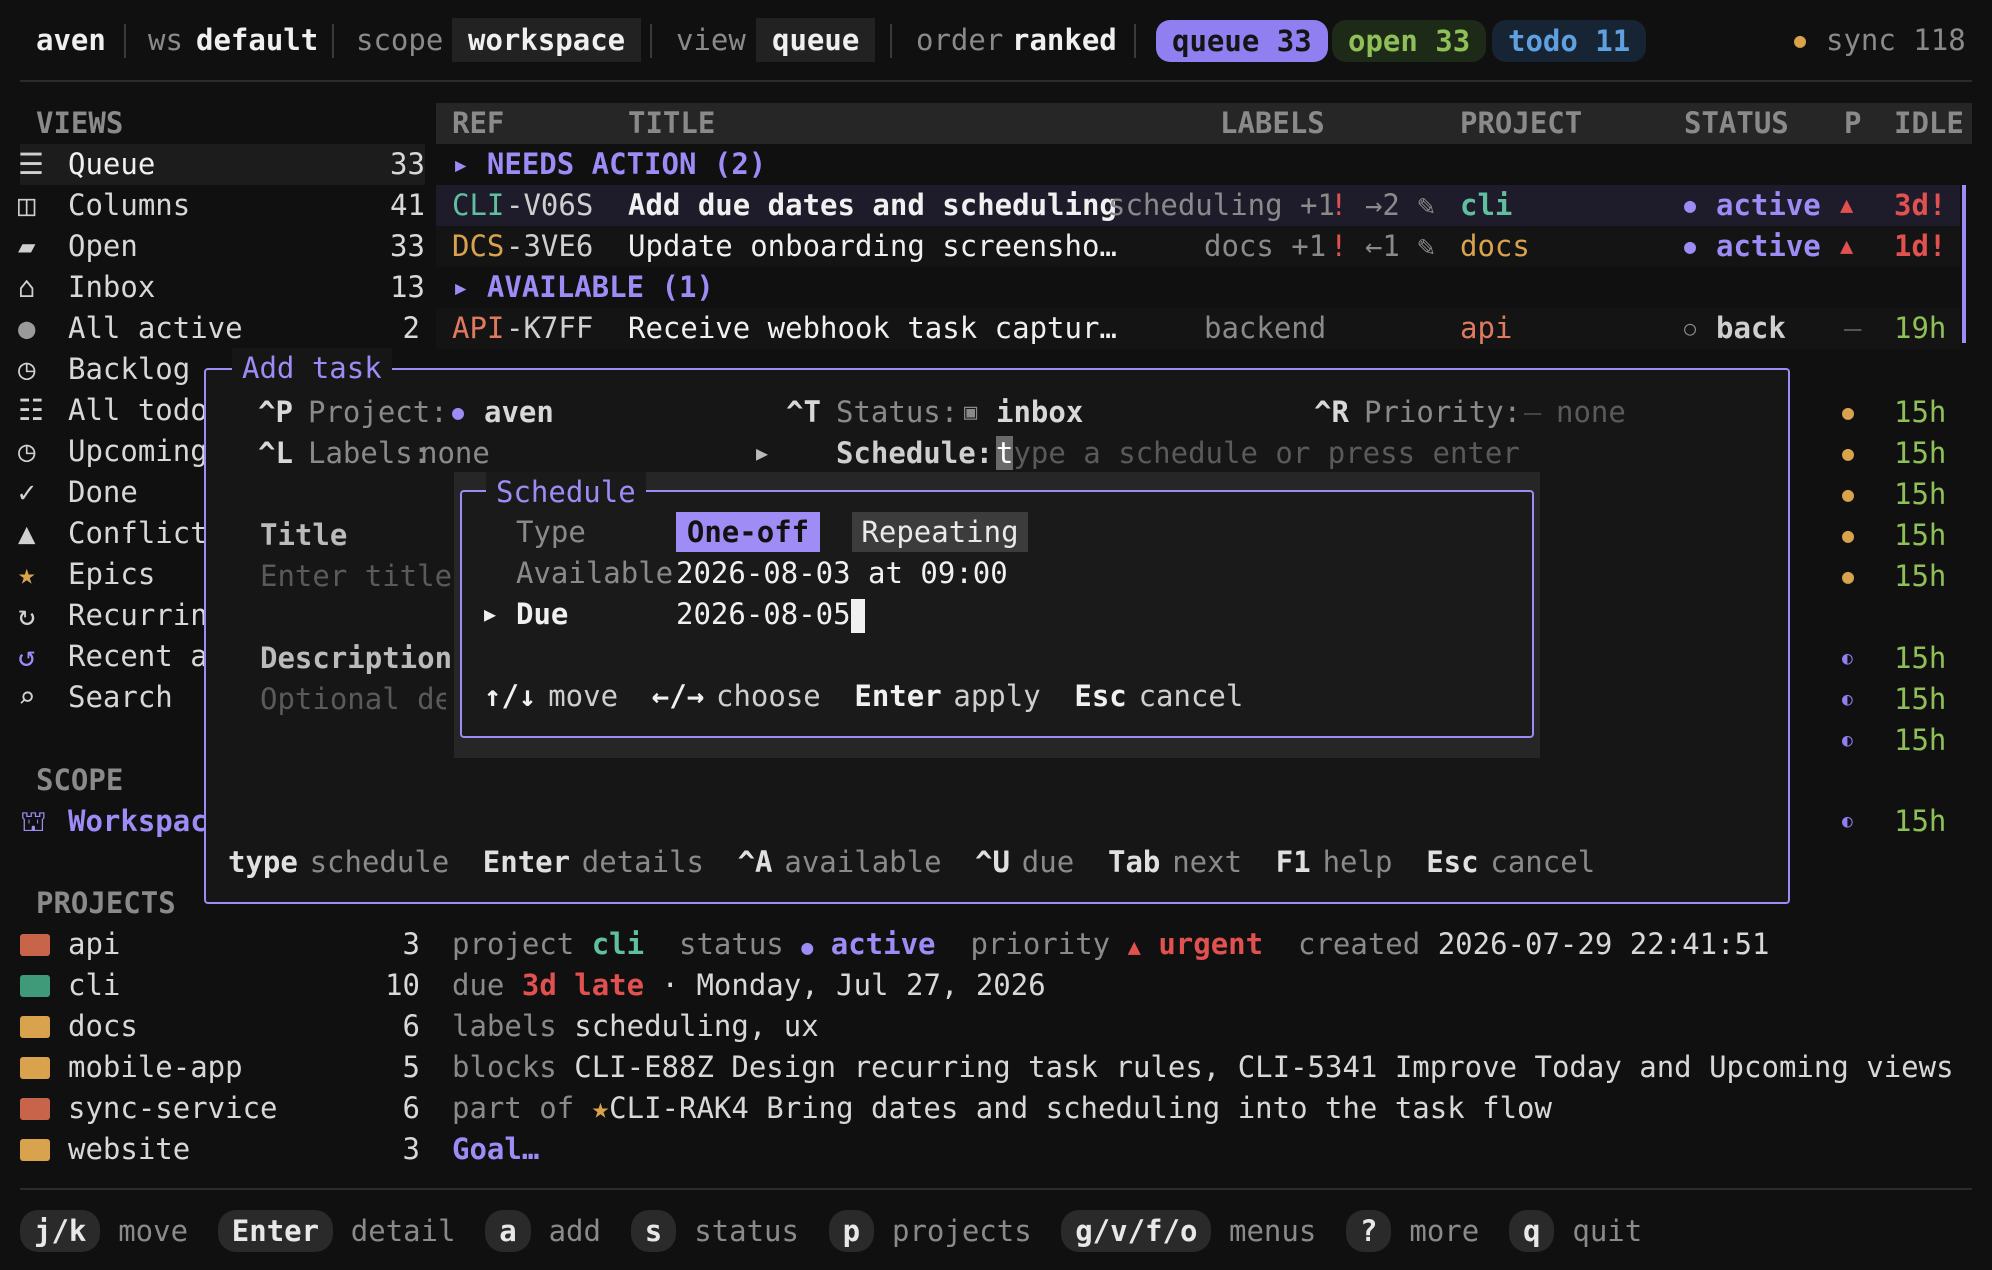 The image size is (1992, 1270). What do you see at coordinates (138, 821) in the screenshot?
I see `scope-workspace-item: Workspac` at bounding box center [138, 821].